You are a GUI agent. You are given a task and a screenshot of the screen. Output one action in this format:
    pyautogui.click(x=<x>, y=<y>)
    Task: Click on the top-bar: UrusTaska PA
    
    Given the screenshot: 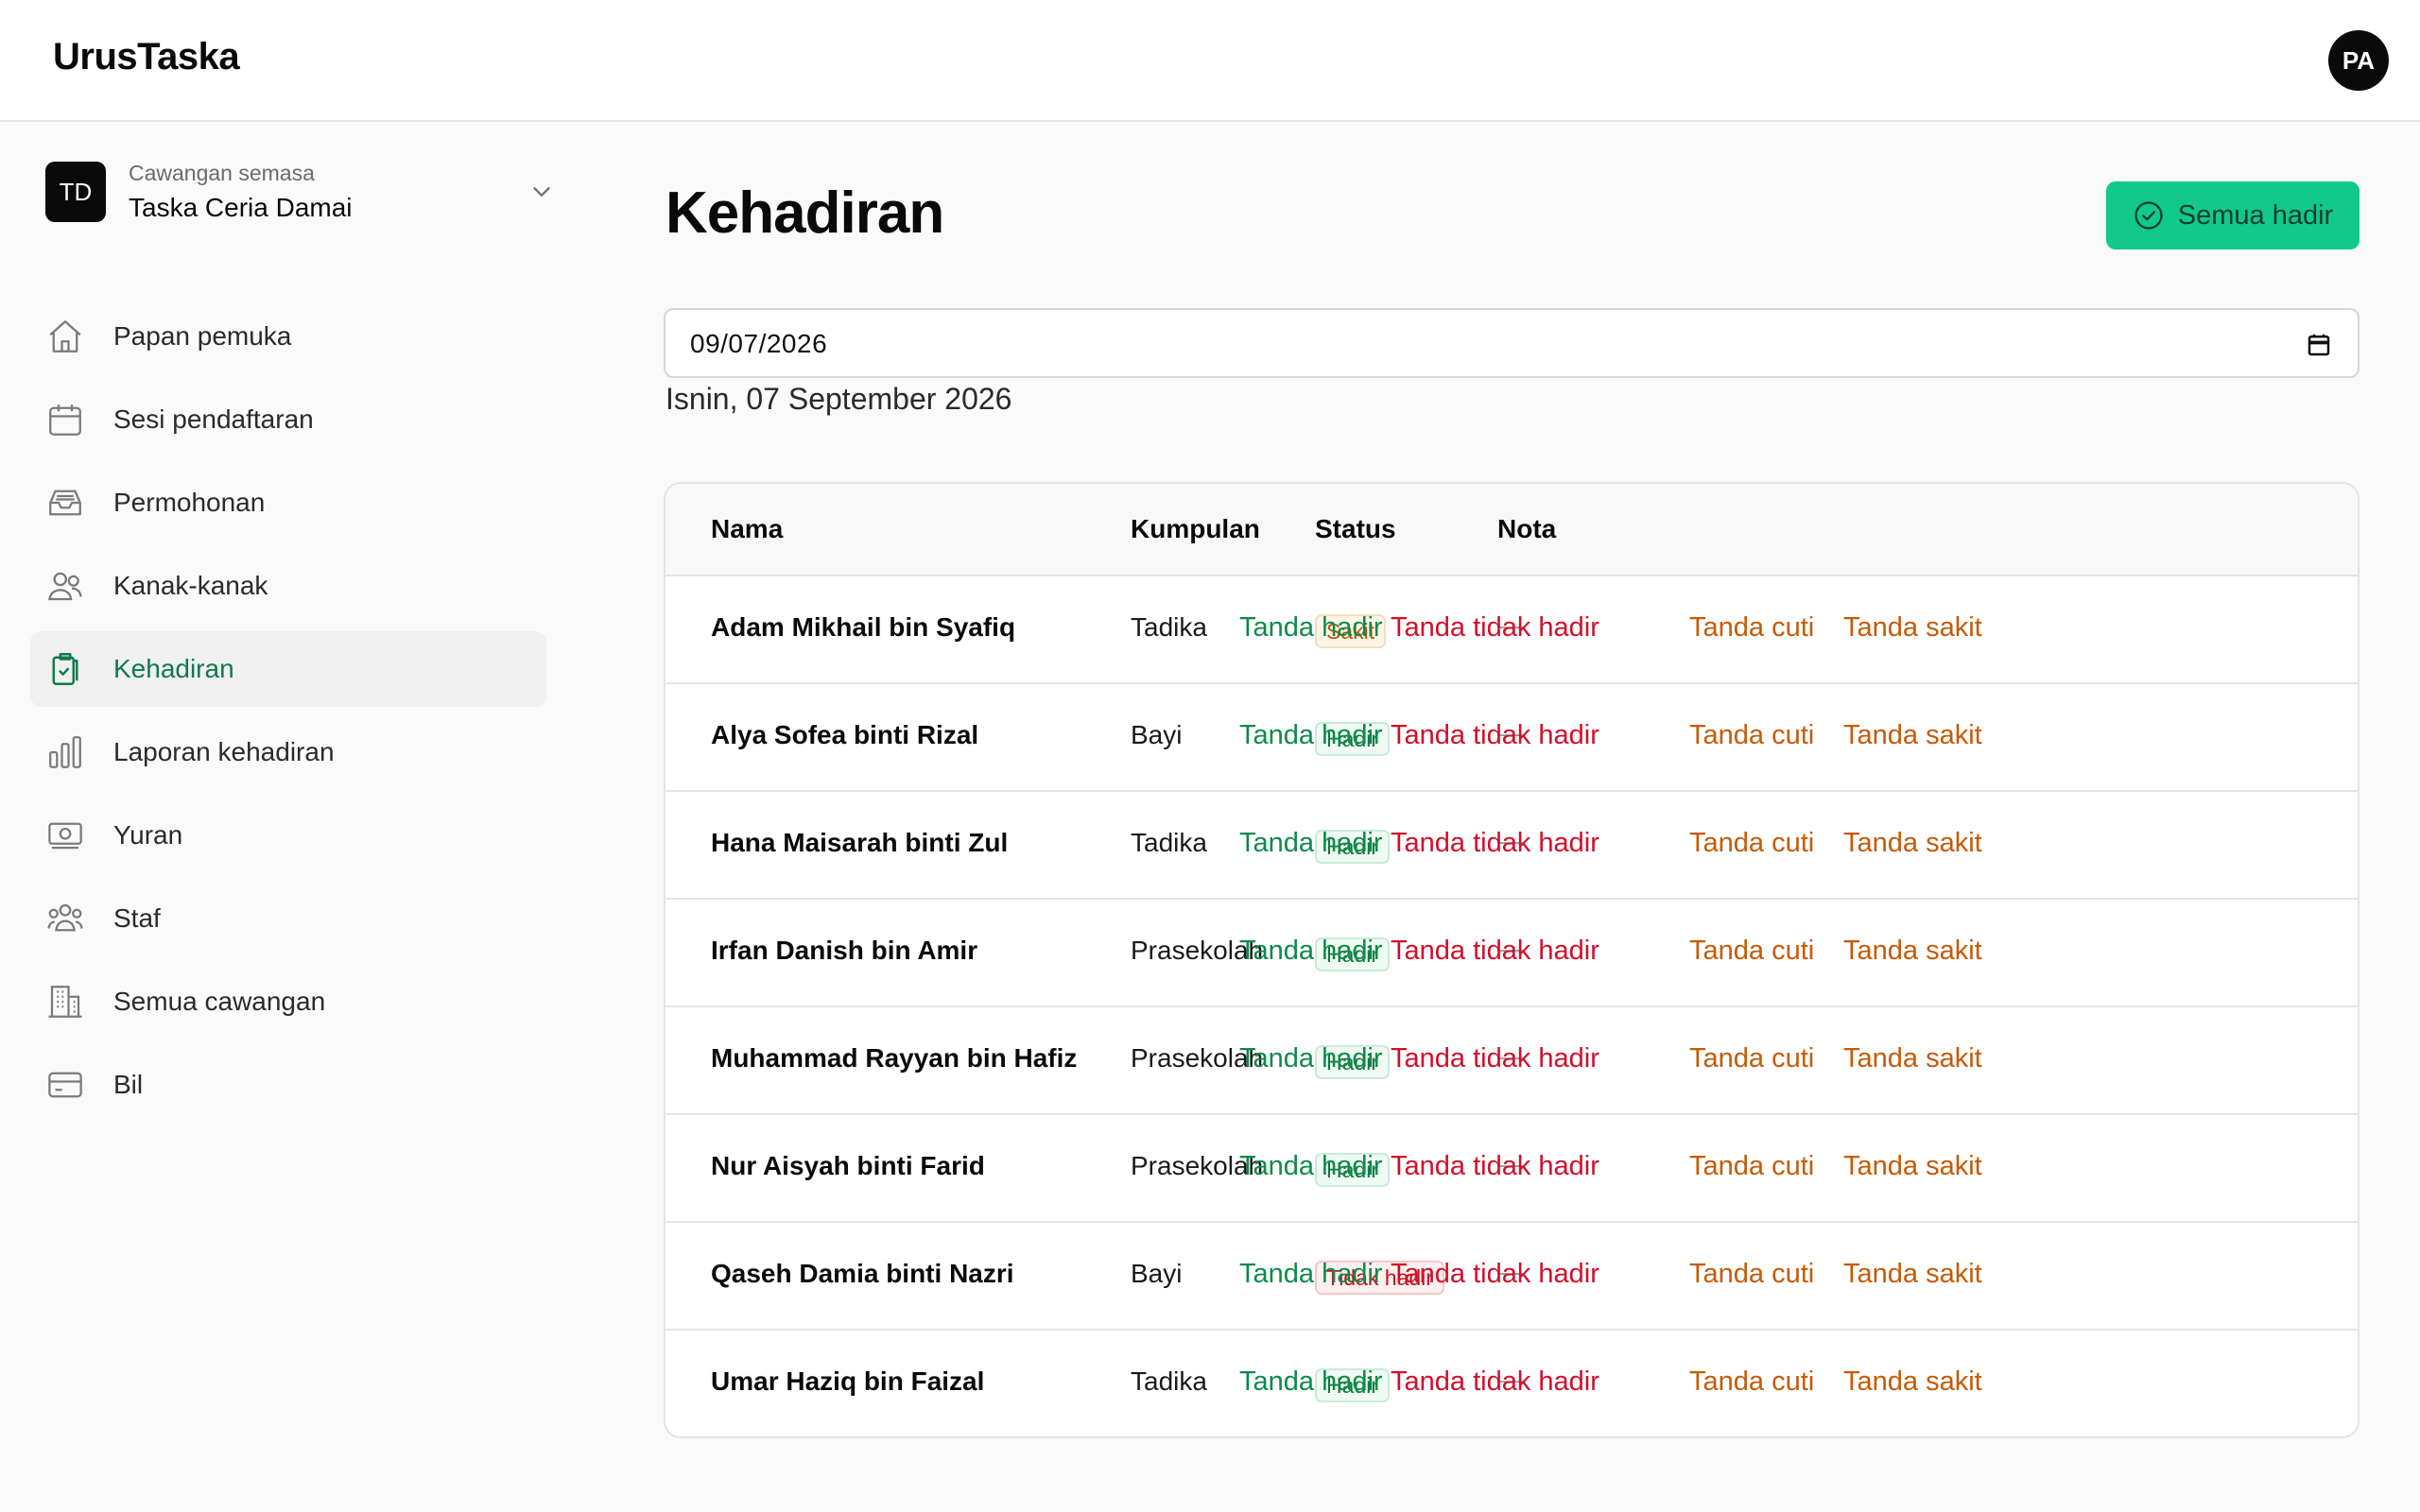 What is the action you would take?
    pyautogui.click(x=1210, y=61)
    